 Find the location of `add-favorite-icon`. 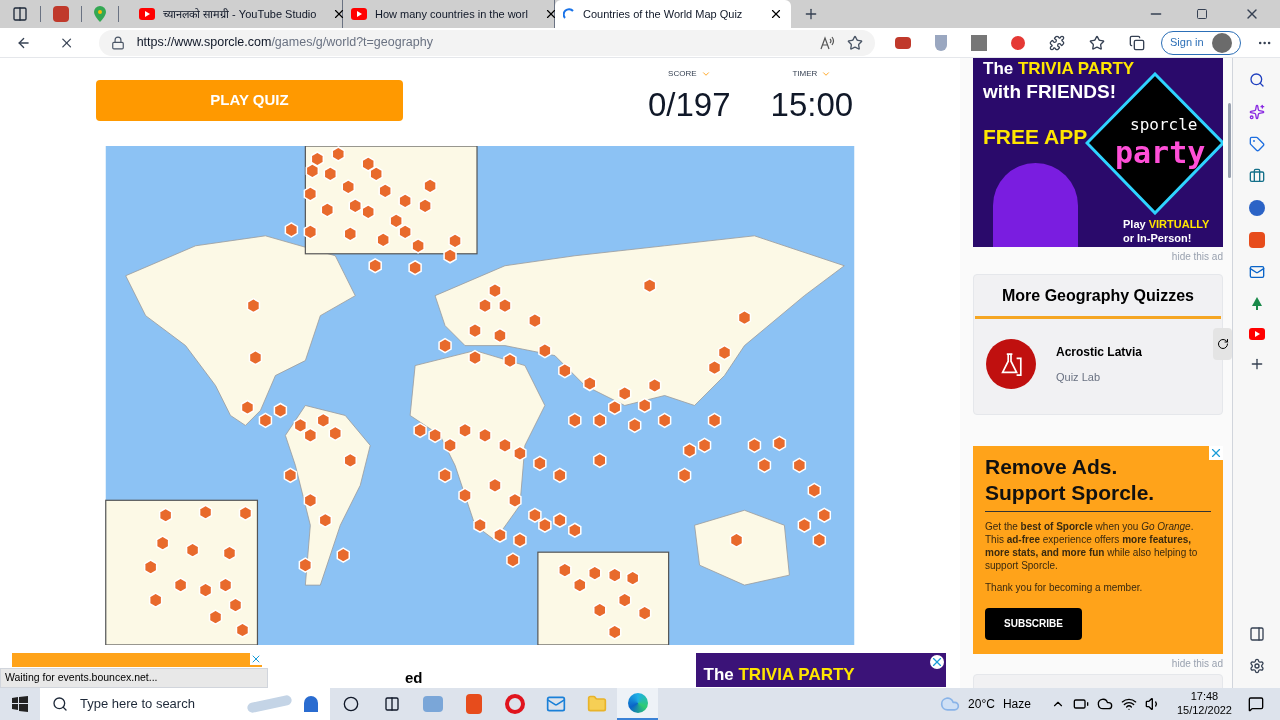

add-favorite-icon is located at coordinates (855, 42).